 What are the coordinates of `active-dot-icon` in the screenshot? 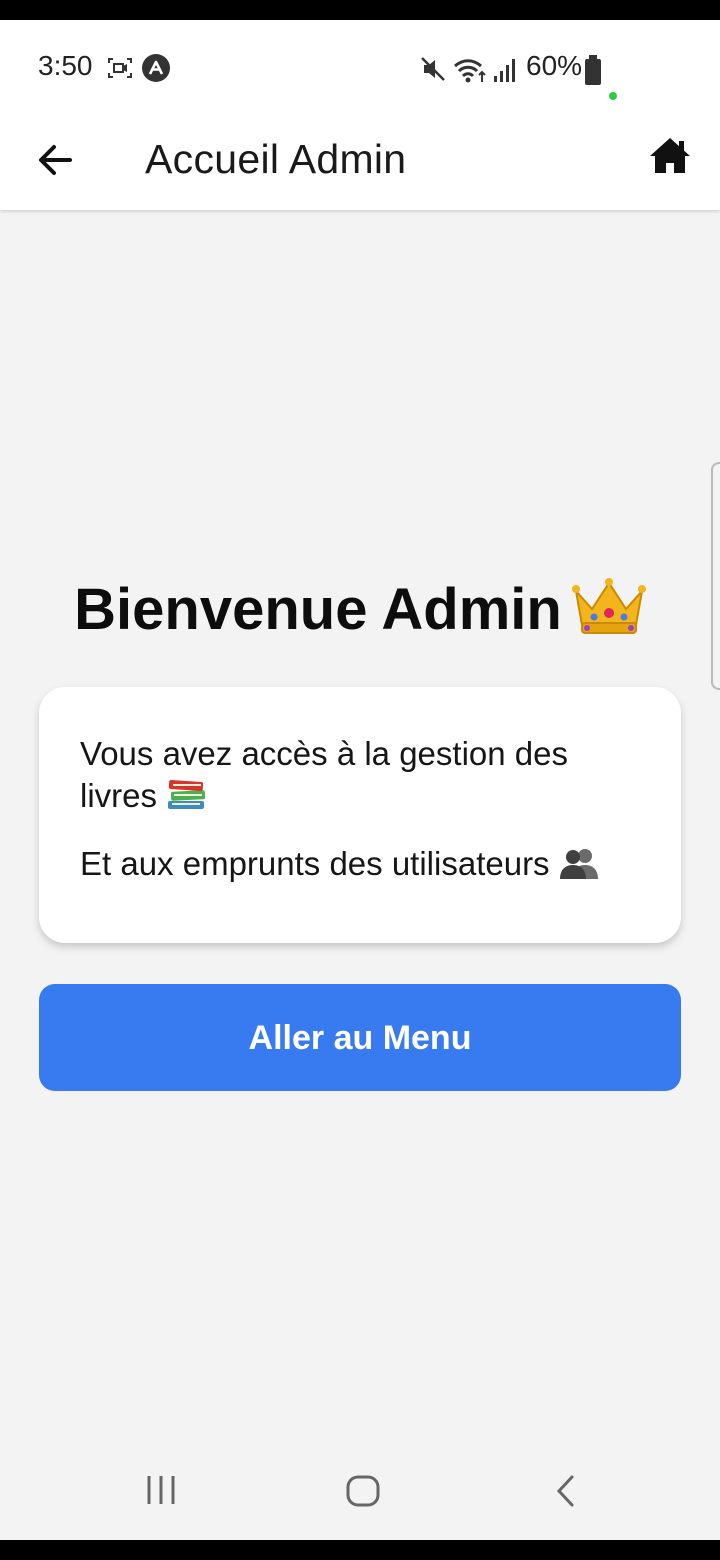 It's located at (613, 96).